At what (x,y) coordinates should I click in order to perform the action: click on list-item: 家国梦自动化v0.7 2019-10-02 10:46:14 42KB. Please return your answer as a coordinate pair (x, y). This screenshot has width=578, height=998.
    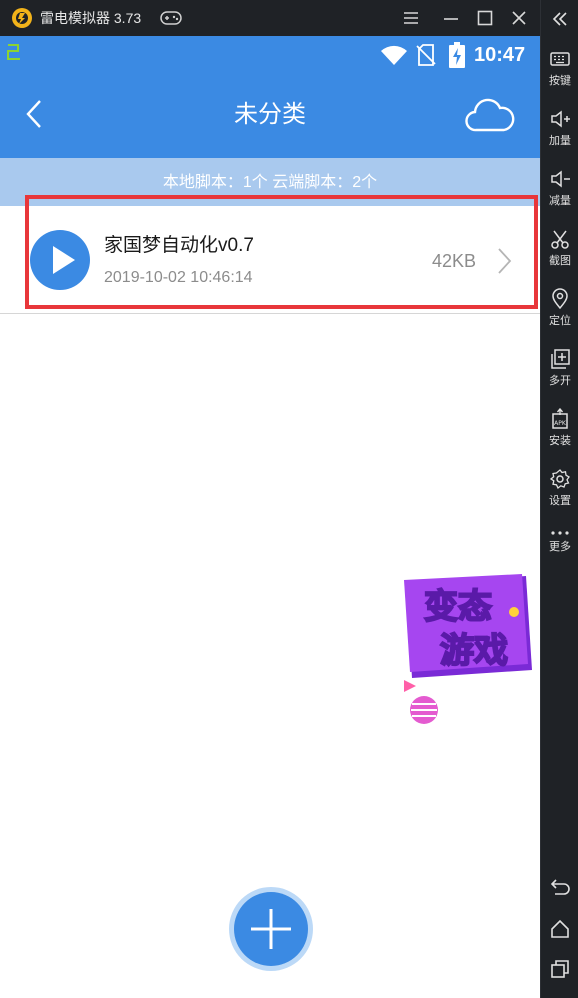
    Looking at the image, I should click on (270, 260).